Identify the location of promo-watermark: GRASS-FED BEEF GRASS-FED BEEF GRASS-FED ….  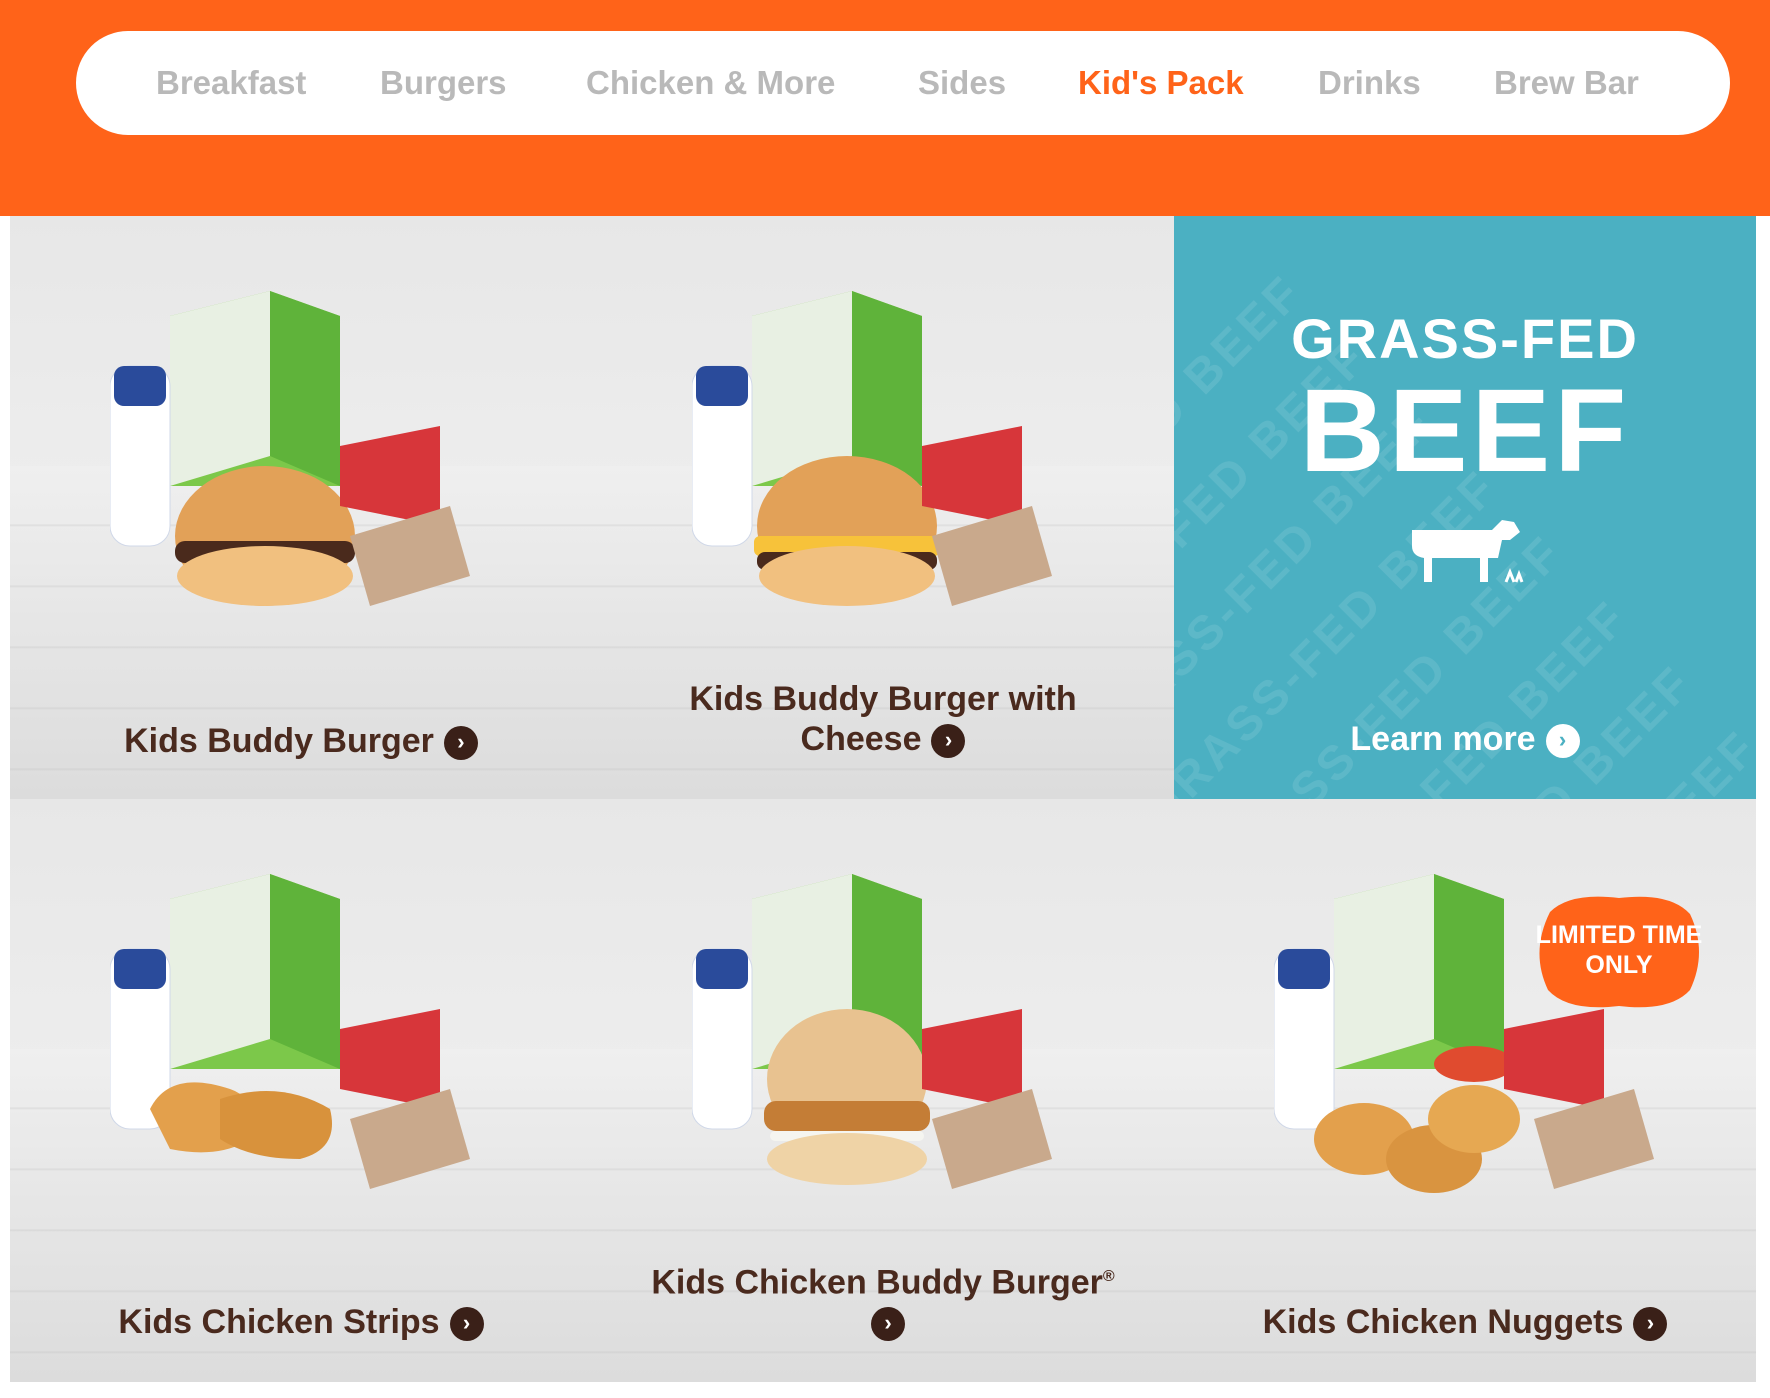
(1465, 532).